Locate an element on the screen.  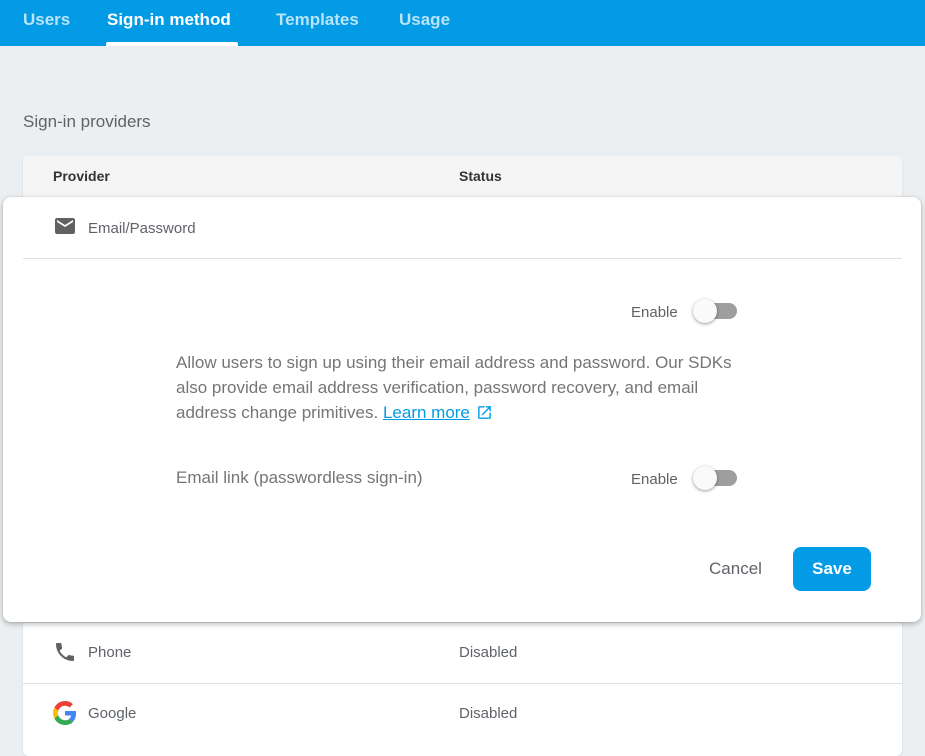
column-header-status: Status is located at coordinates (480, 176).